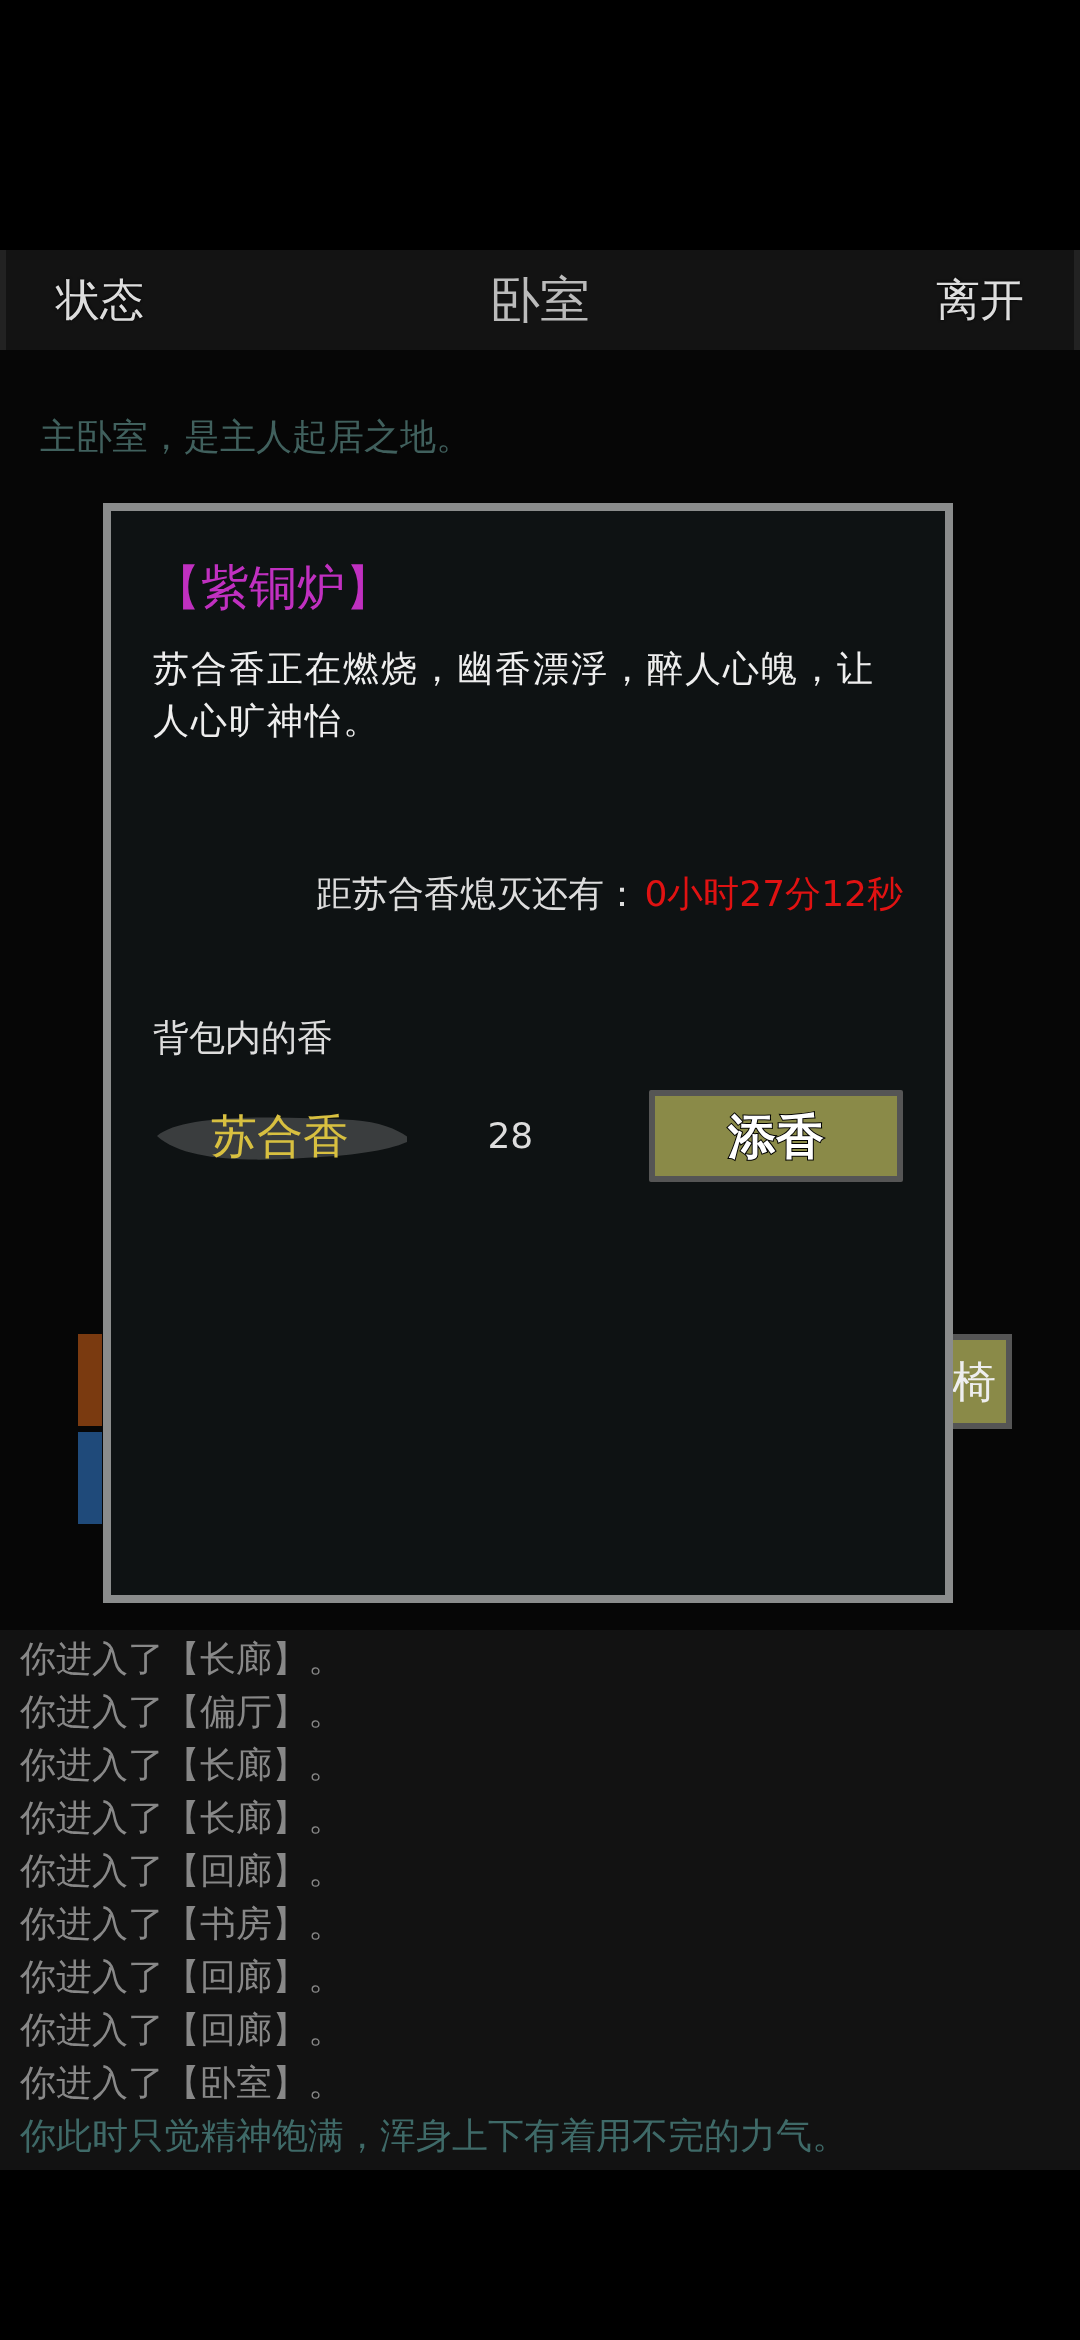 Image resolution: width=1080 pixels, height=2340 pixels. Describe the element at coordinates (182, 1924) in the screenshot. I see `log-line: 你进入了【书房】。` at that location.